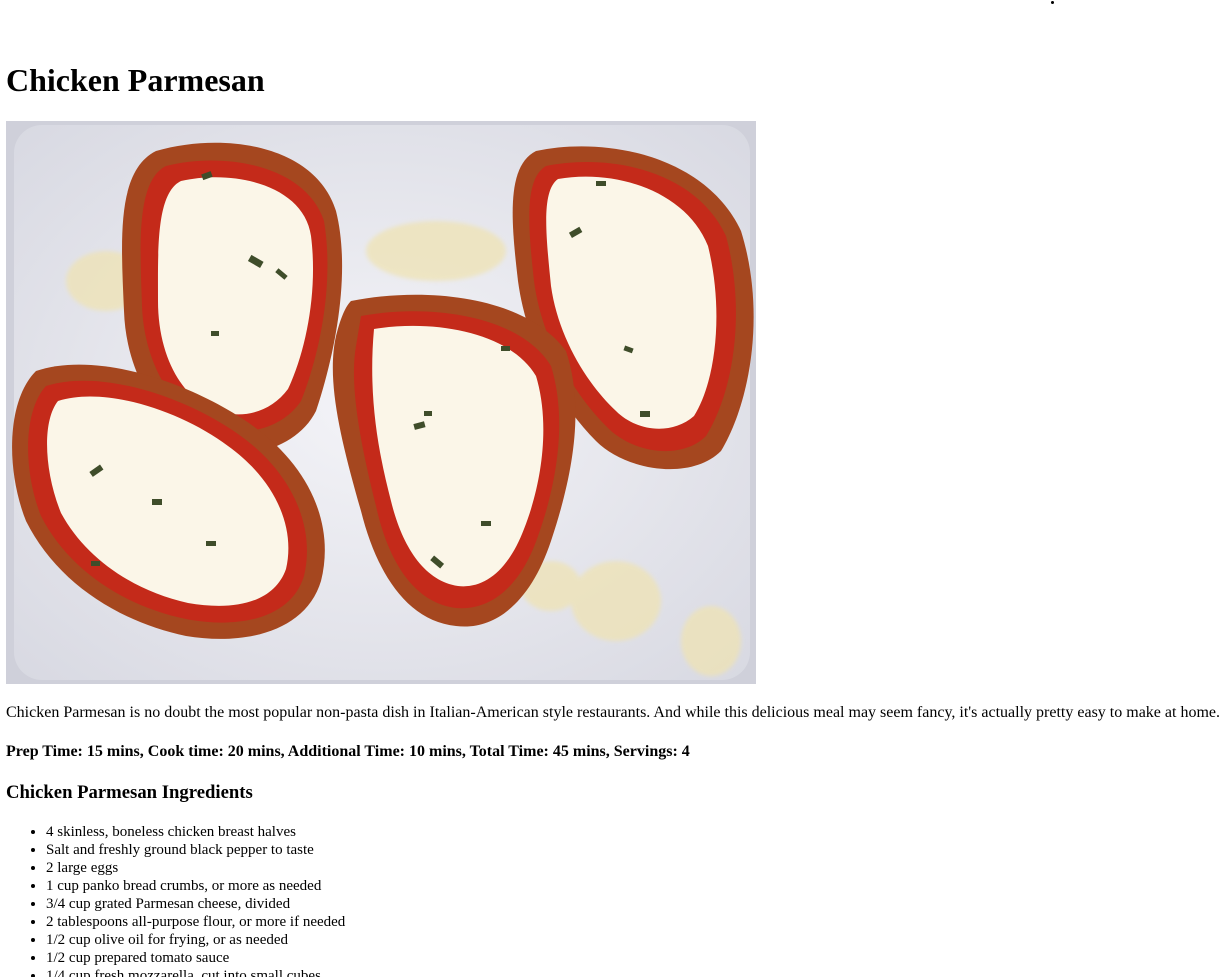 This screenshot has width=1225, height=977. What do you see at coordinates (195, 904) in the screenshot?
I see `ingredient-item: 3/4 cup grated Parmesan cheese, divided` at bounding box center [195, 904].